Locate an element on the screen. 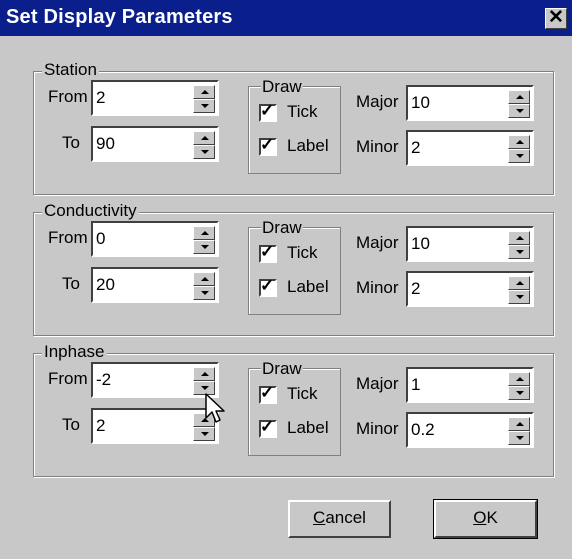 Image resolution: width=572 pixels, height=559 pixels. station-to-field: 90 is located at coordinates (155, 144).